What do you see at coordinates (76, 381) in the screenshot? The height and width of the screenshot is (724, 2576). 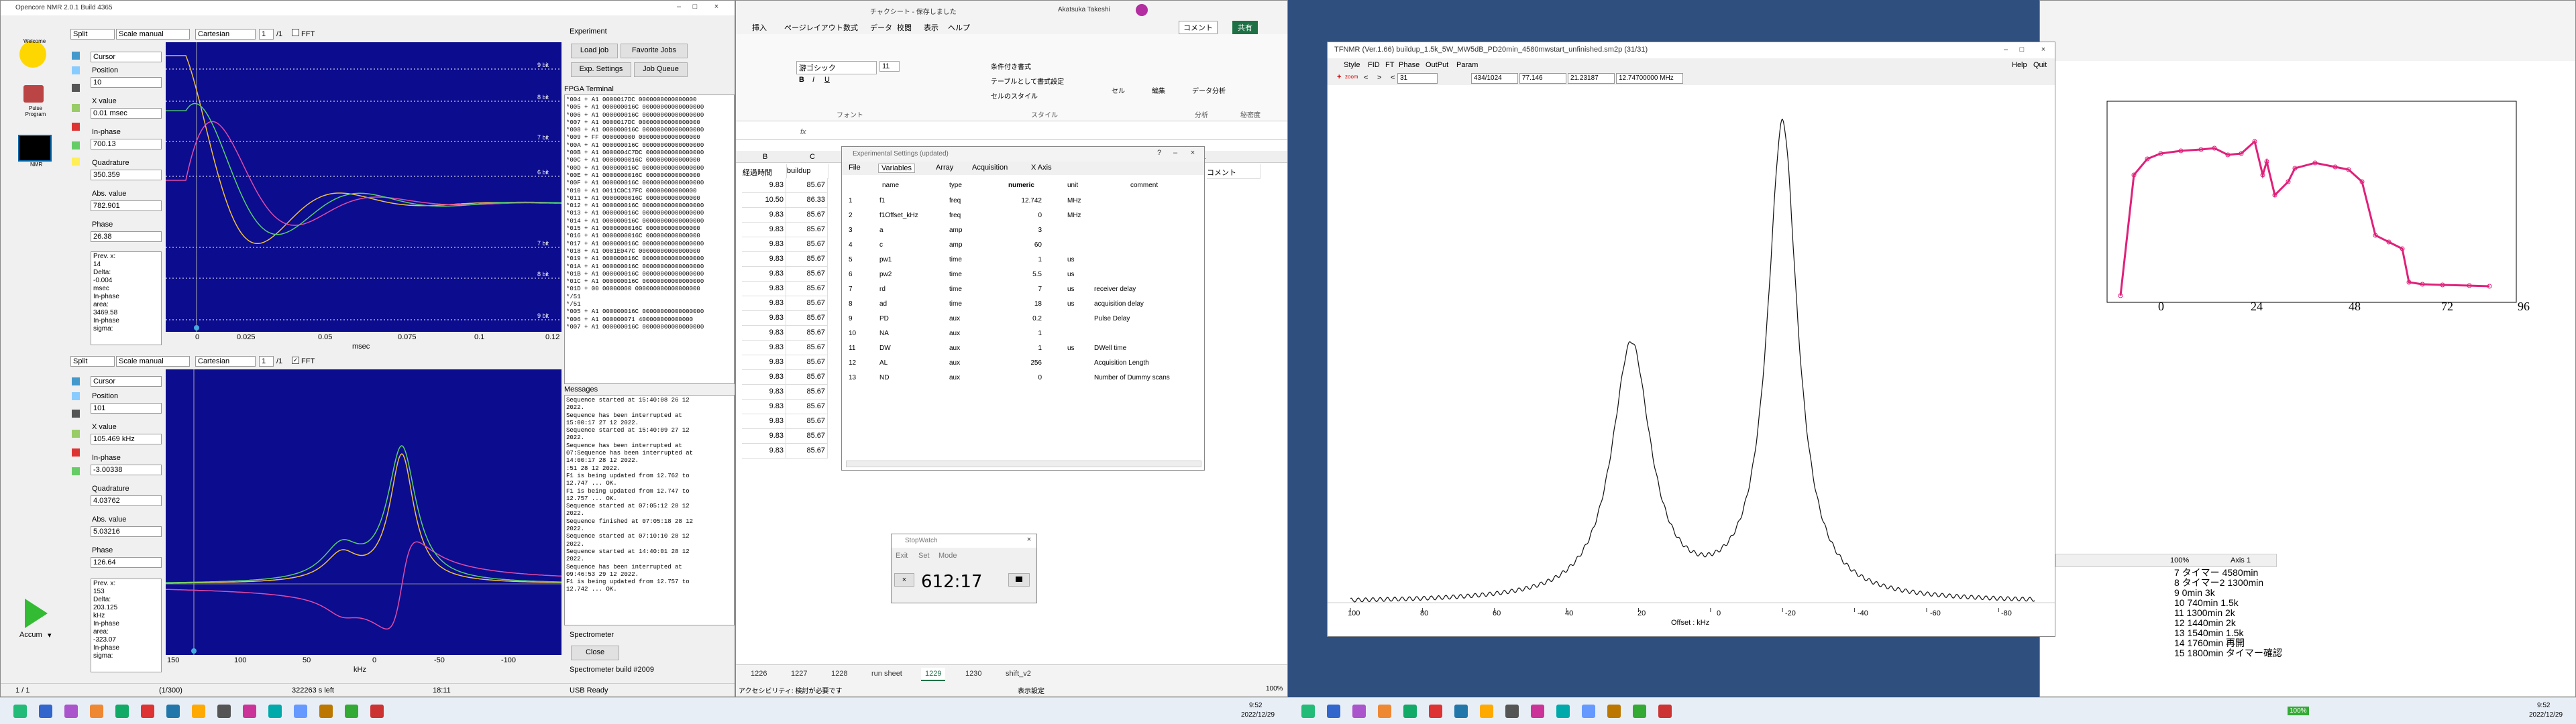 I see `cursor-icon` at bounding box center [76, 381].